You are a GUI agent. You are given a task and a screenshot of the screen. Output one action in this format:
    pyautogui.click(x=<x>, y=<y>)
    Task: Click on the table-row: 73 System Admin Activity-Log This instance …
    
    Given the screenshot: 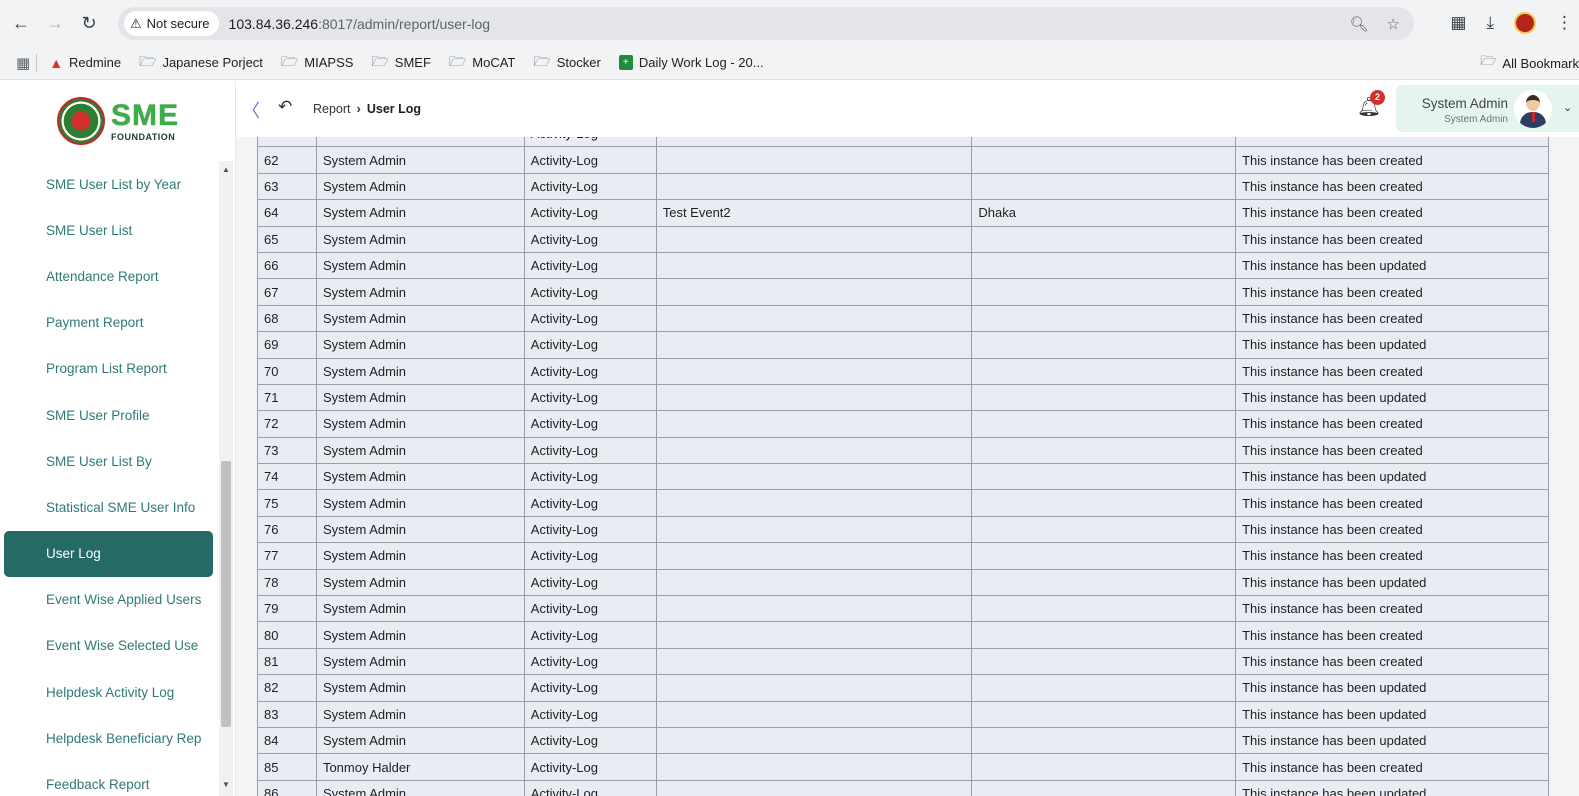 What is the action you would take?
    pyautogui.click(x=903, y=450)
    